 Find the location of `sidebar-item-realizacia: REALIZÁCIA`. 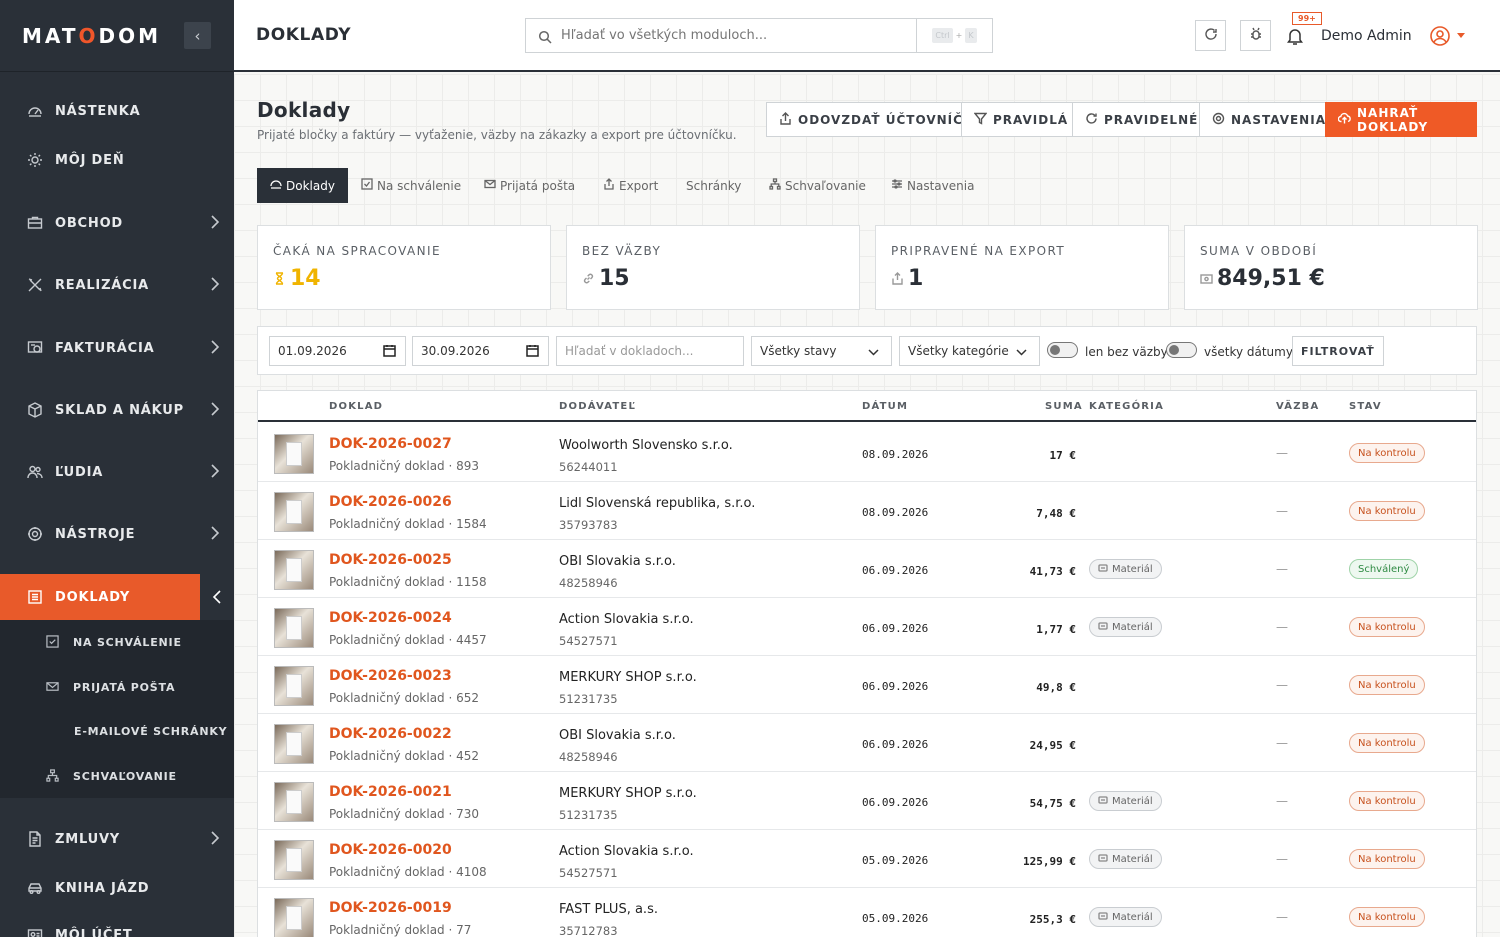

sidebar-item-realizacia: REALIZÁCIA is located at coordinates (117, 285).